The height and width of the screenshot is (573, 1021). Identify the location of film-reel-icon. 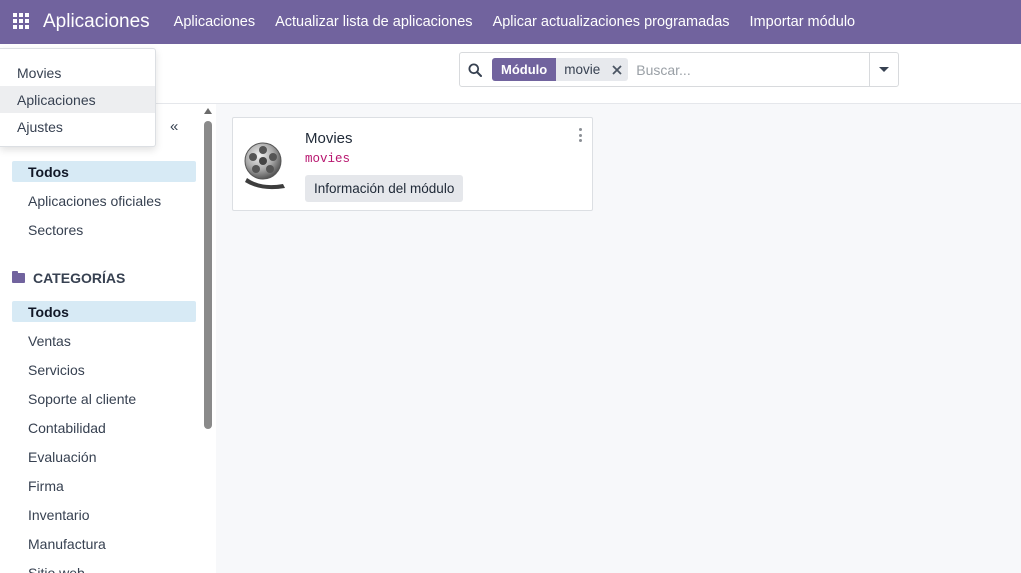
(266, 164).